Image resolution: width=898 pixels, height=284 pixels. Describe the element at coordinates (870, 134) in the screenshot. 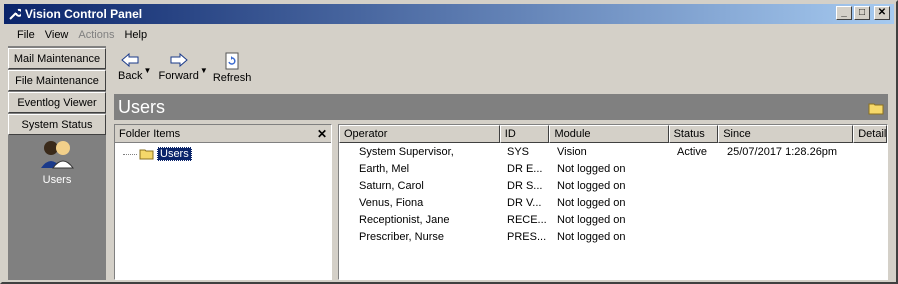

I see `col-detail: Detail` at that location.